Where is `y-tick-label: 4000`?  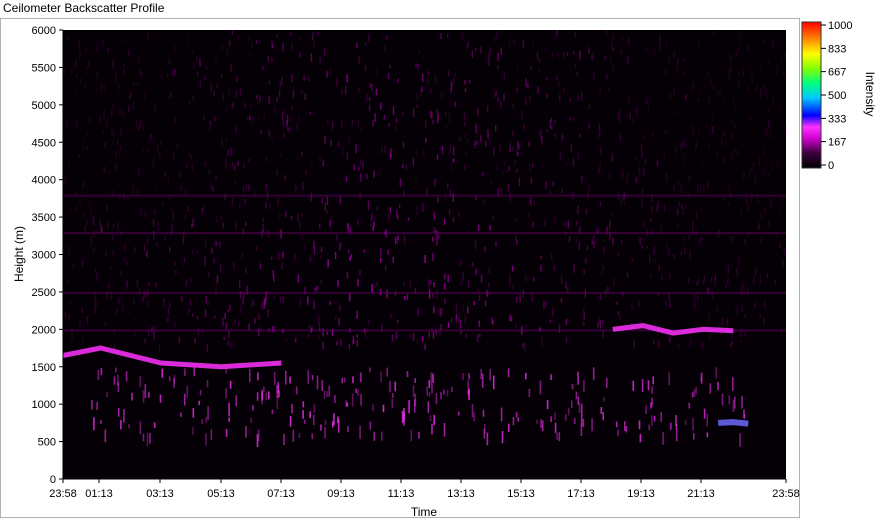
y-tick-label: 4000 is located at coordinates (44, 181).